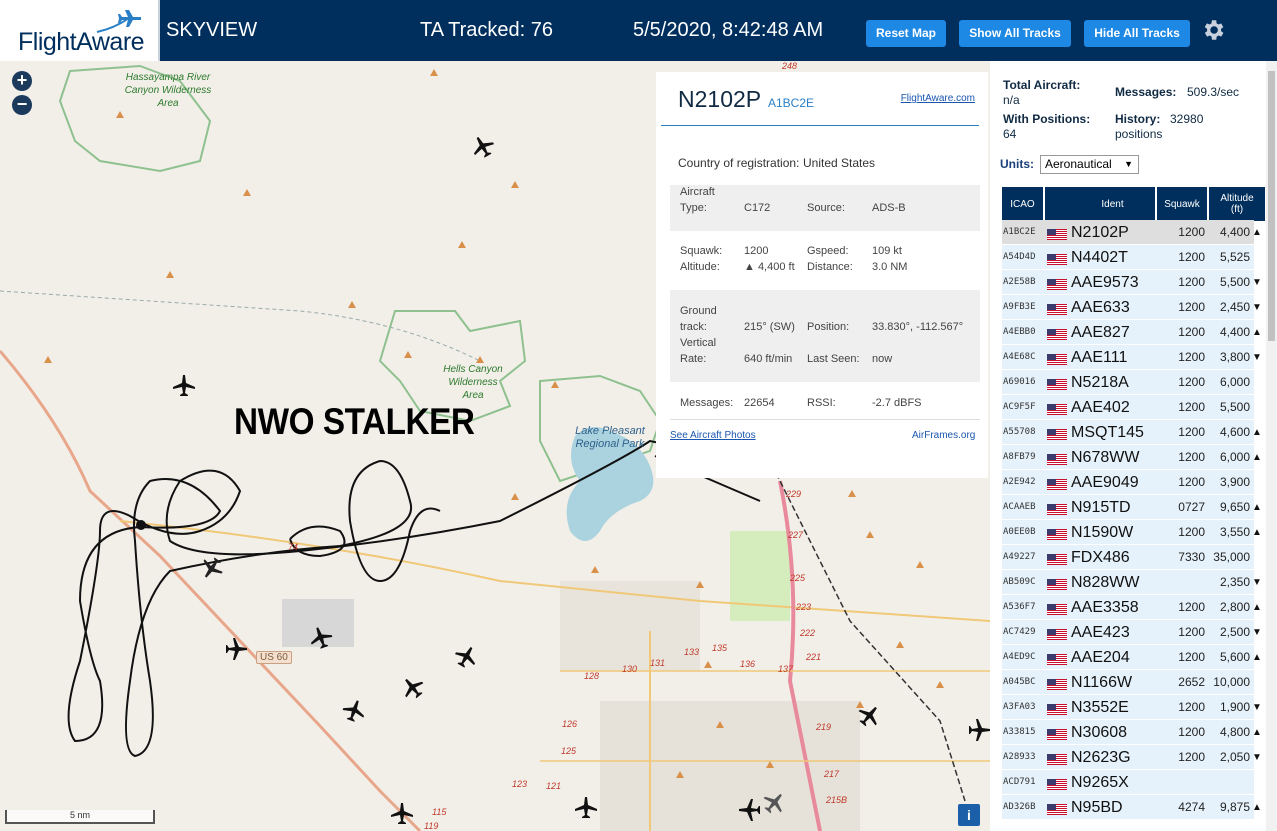 This screenshot has height=831, width=1277. What do you see at coordinates (1237, 204) in the screenshot?
I see `col-header-altitude: Altitude (ft)` at bounding box center [1237, 204].